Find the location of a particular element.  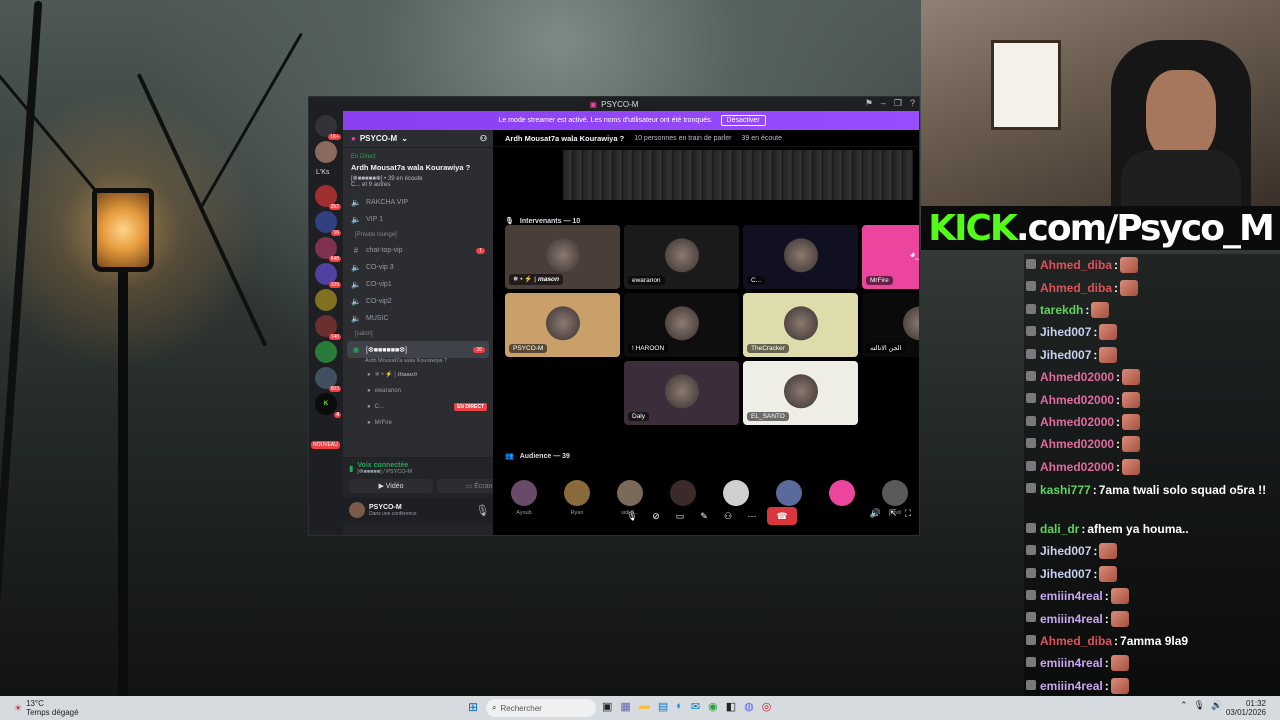

help-icon: ? is located at coordinates (912, 103).